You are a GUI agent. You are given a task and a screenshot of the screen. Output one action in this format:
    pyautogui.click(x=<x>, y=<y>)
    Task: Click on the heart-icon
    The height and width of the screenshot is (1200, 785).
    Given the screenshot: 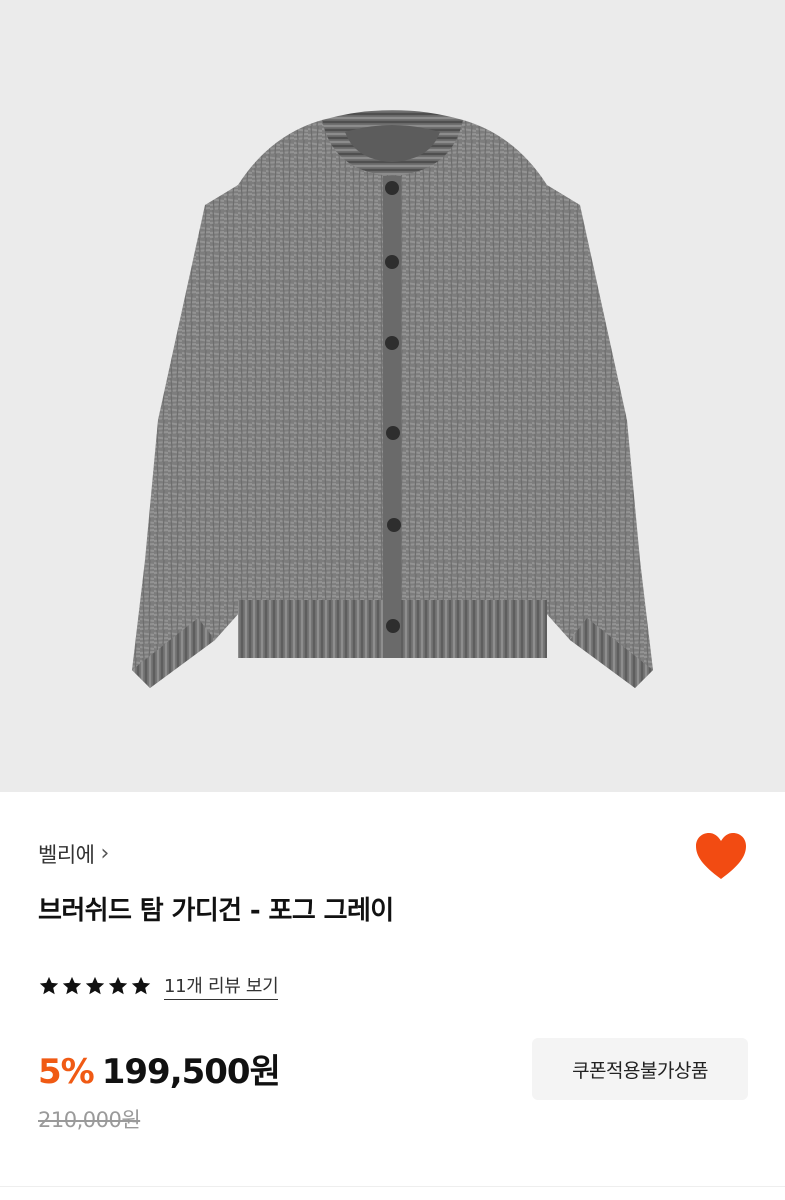 What is the action you would take?
    pyautogui.click(x=721, y=857)
    